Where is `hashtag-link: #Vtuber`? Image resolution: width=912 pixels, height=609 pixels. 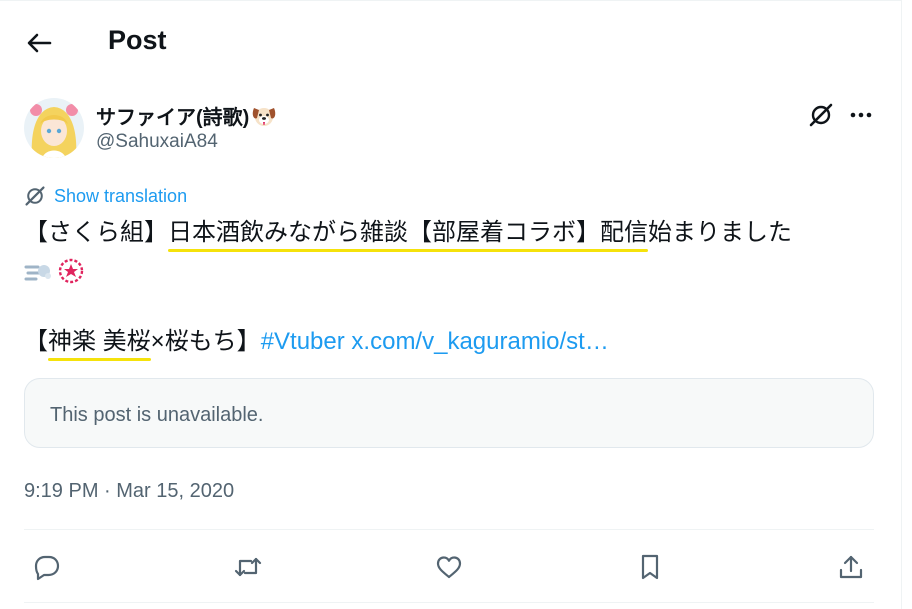
hashtag-link: #Vtuber is located at coordinates (303, 341).